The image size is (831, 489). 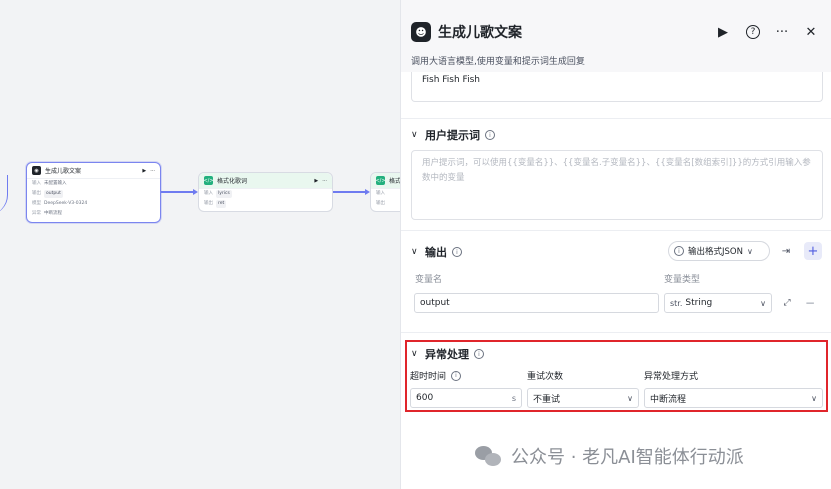 What do you see at coordinates (616, 376) in the screenshot?
I see `highlight-box` at bounding box center [616, 376].